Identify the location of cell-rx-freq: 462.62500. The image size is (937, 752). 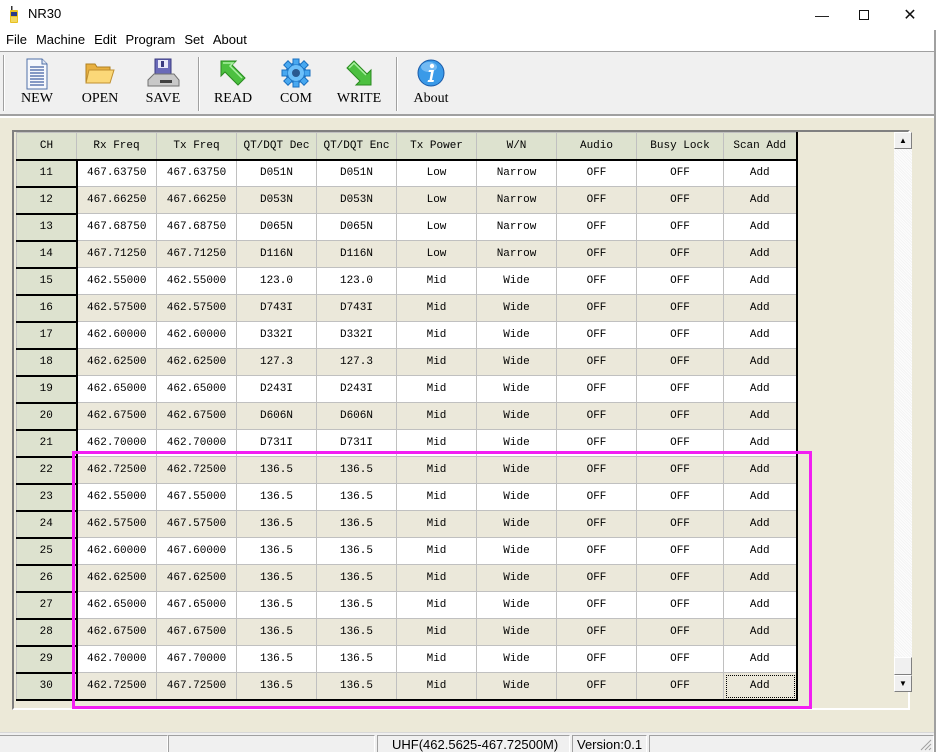
(116, 578).